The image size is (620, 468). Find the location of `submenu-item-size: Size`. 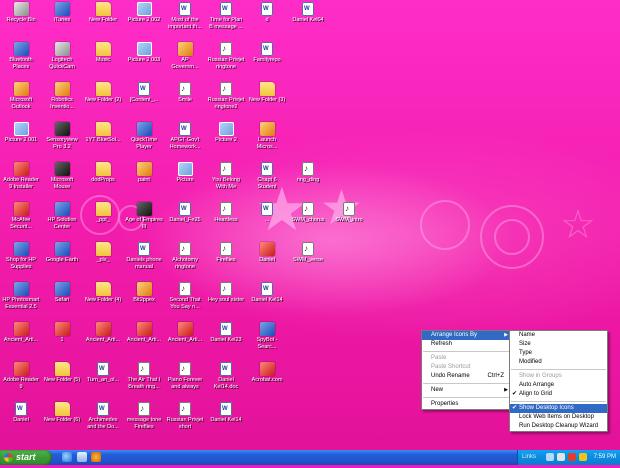

submenu-item-size: Size is located at coordinates (558, 344).